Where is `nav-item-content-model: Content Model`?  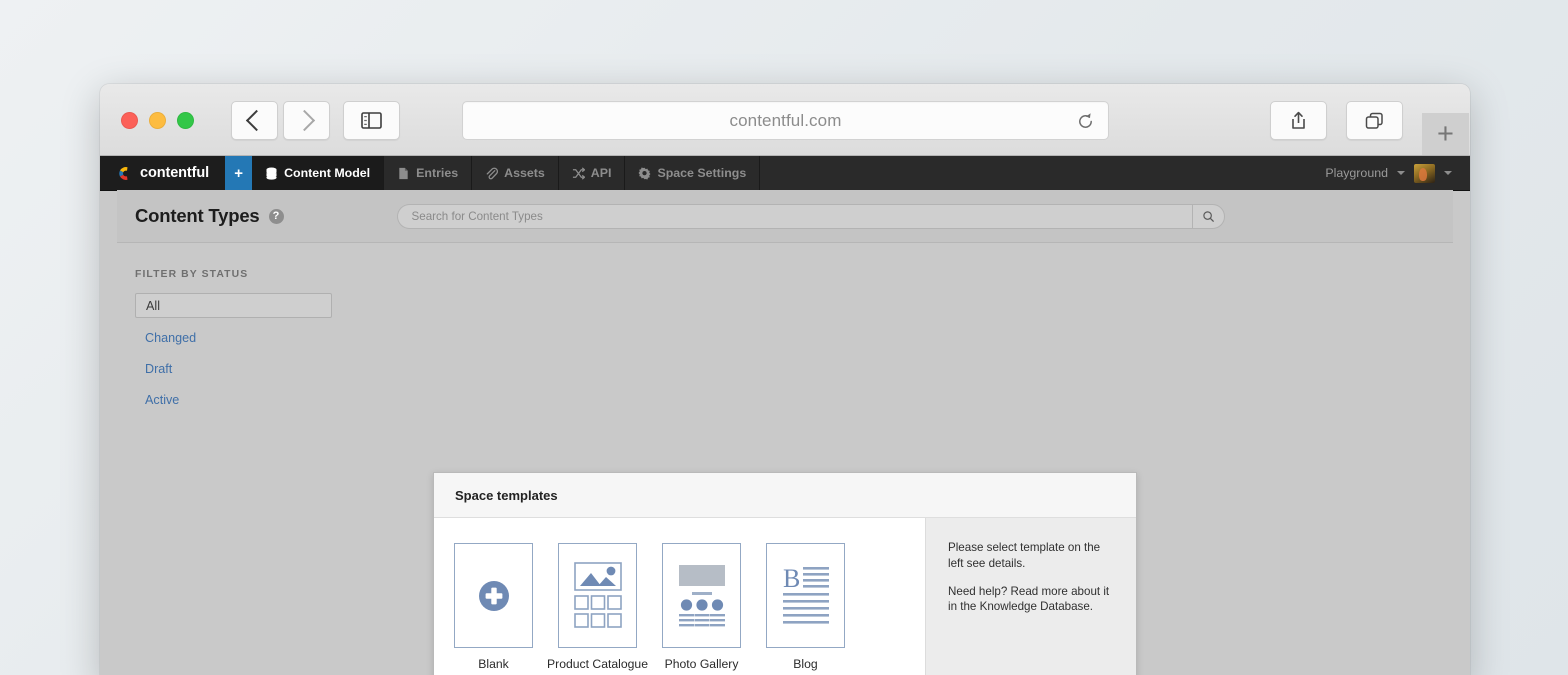
nav-item-content-model: Content Model is located at coordinates (318, 173).